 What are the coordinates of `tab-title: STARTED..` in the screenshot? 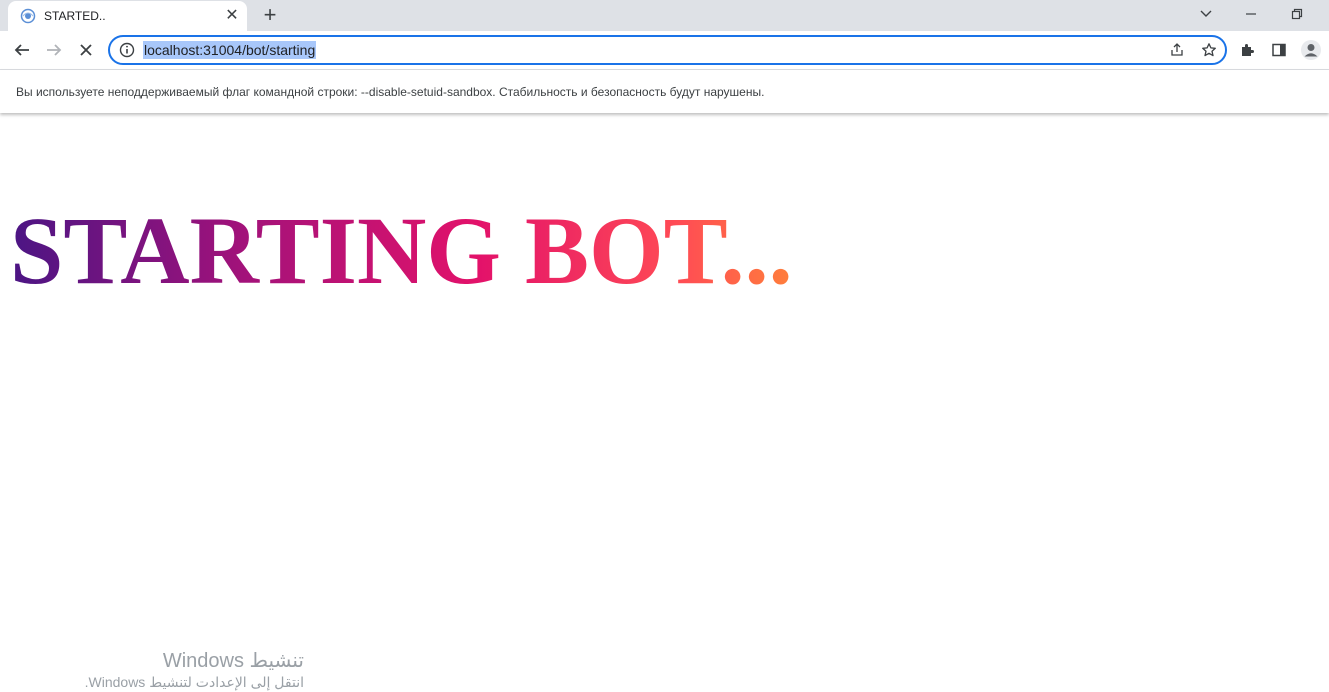 It's located at (75, 16).